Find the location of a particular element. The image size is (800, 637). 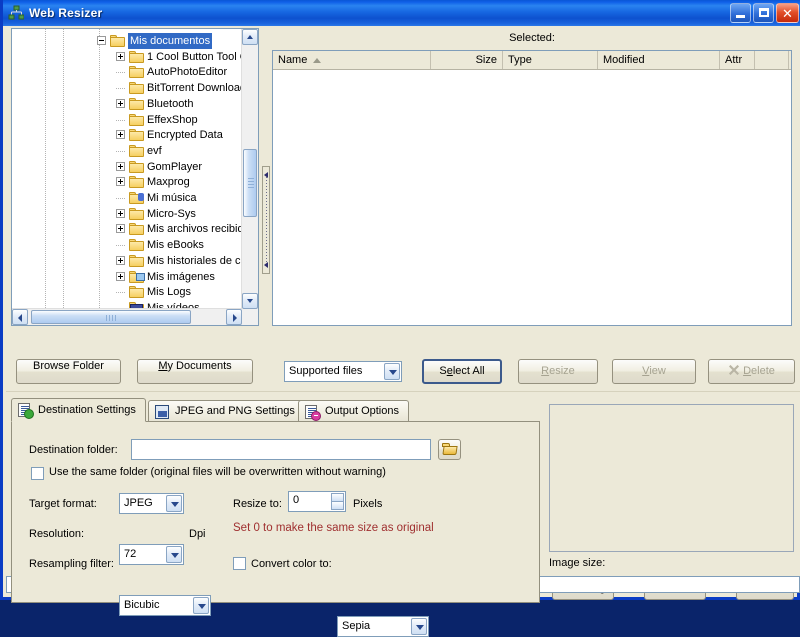

dpi-label: Dpi is located at coordinates (197, 534).